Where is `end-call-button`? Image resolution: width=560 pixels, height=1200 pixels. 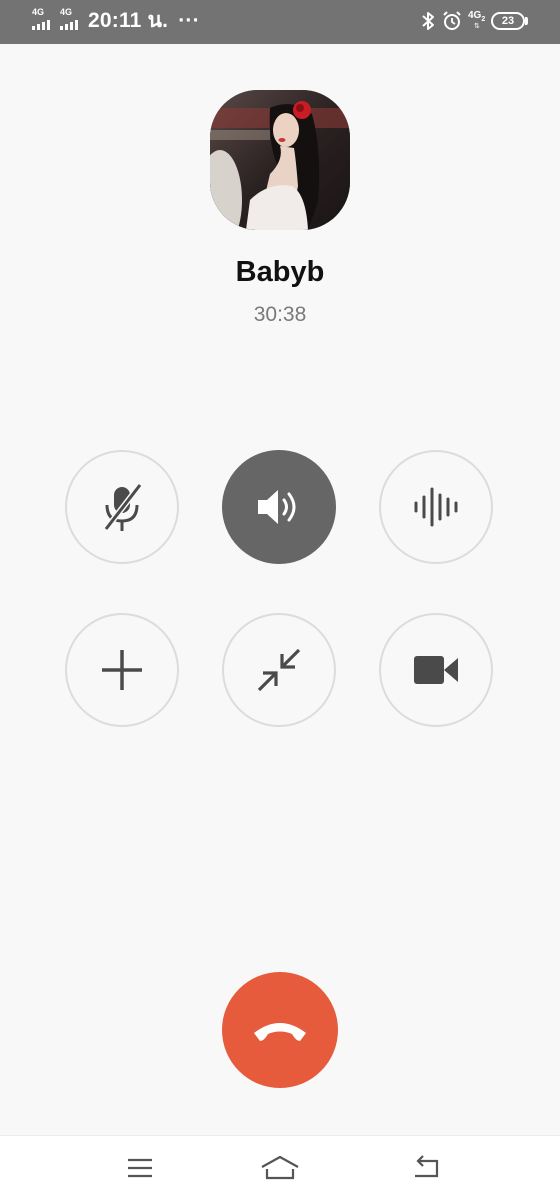
end-call-button is located at coordinates (280, 1030).